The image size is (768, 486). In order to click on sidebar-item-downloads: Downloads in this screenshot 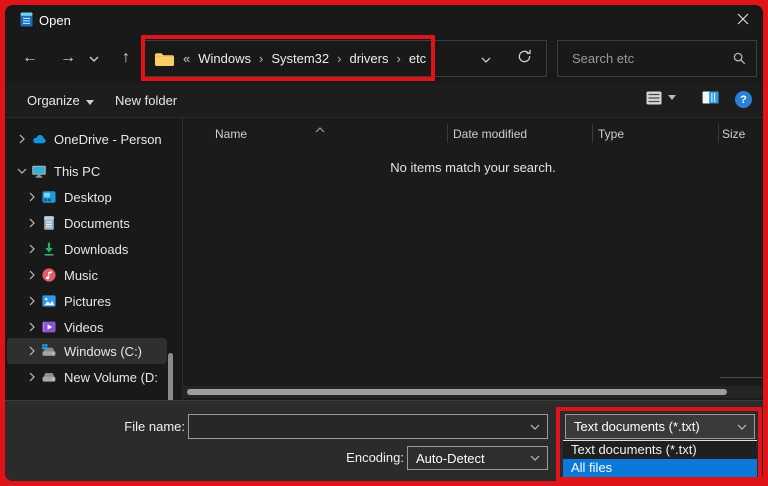, I will do `click(87, 249)`.